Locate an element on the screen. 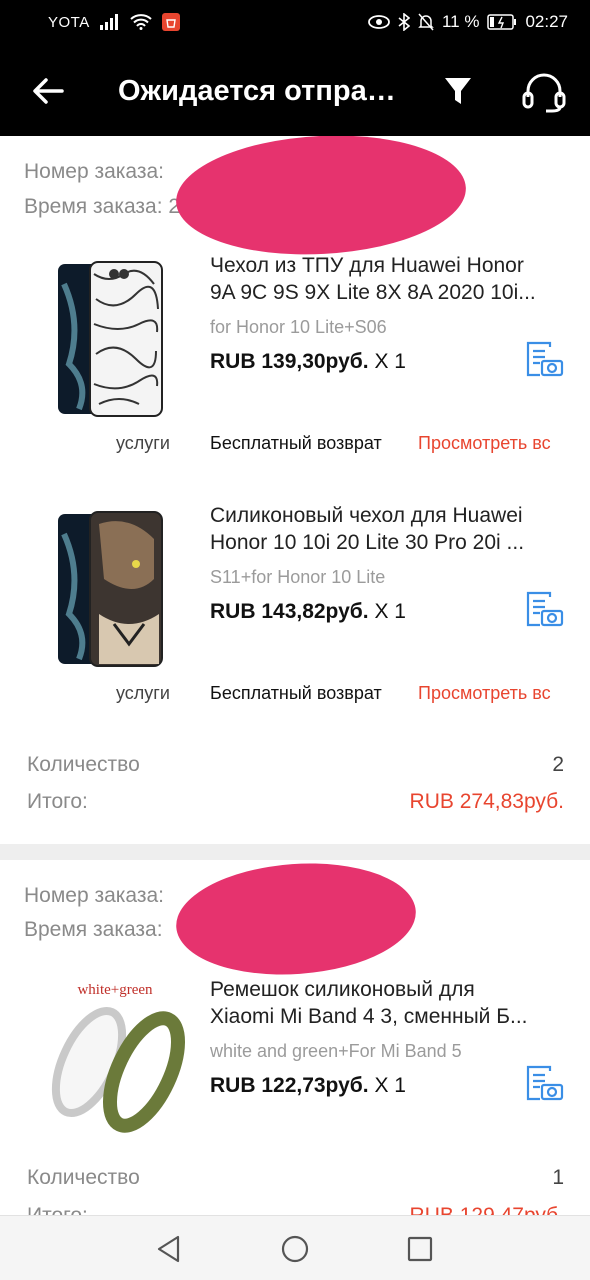 Image resolution: width=590 pixels, height=1280 pixels. image-caption: white+green is located at coordinates (115, 990).